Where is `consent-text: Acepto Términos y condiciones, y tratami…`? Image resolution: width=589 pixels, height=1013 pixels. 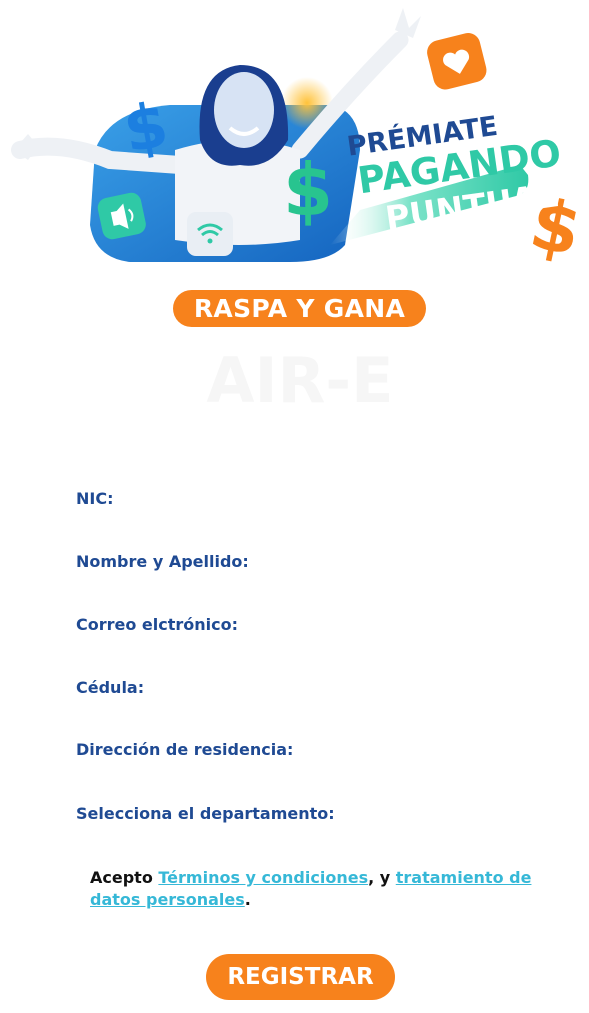 consent-text: Acepto Términos y condiciones, y tratami… is located at coordinates (325, 889).